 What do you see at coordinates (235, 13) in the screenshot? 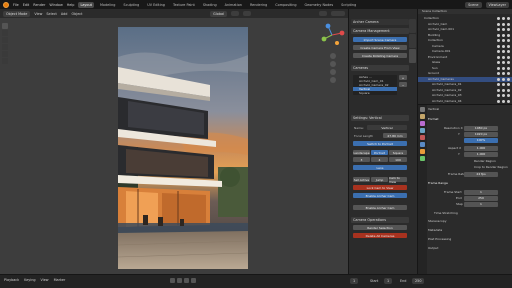
I see `snap-toggle` at bounding box center [235, 13].